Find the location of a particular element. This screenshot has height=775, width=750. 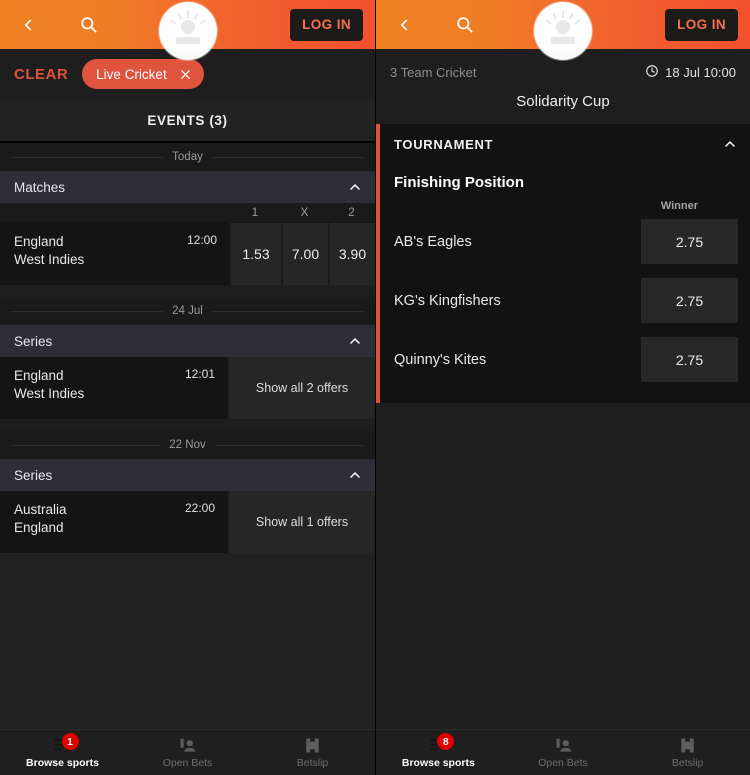

odds-column-label: X is located at coordinates (304, 212).